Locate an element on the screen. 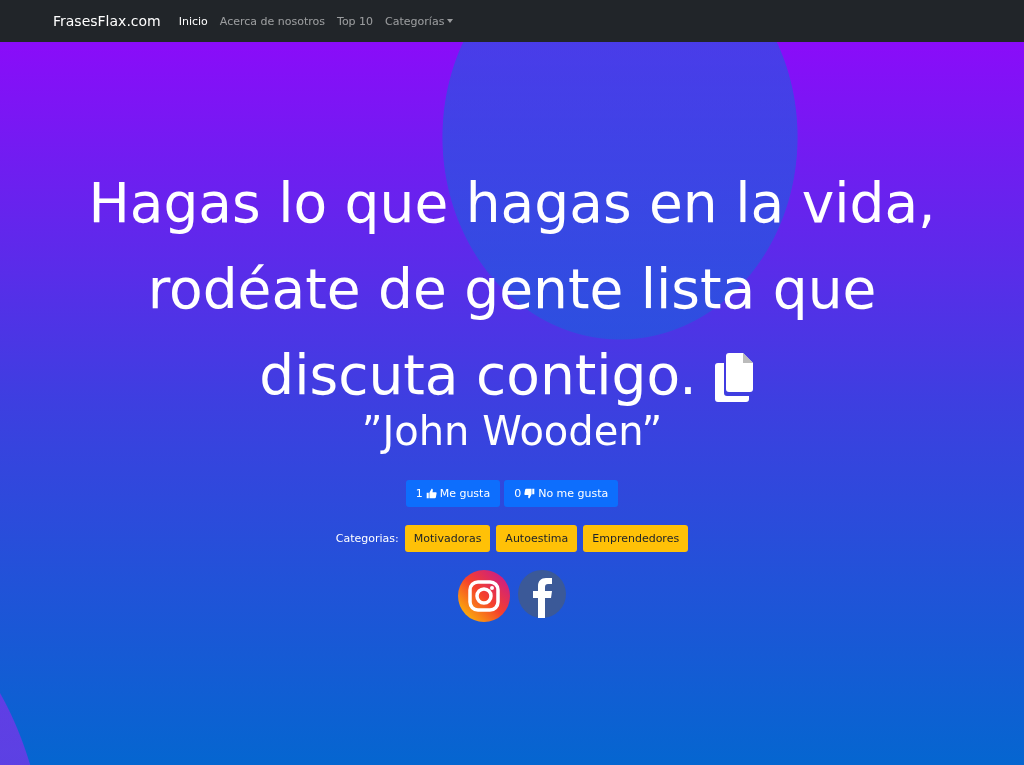 Image resolution: width=1024 pixels, height=765 pixels. nav-link: Top 10 is located at coordinates (355, 21).